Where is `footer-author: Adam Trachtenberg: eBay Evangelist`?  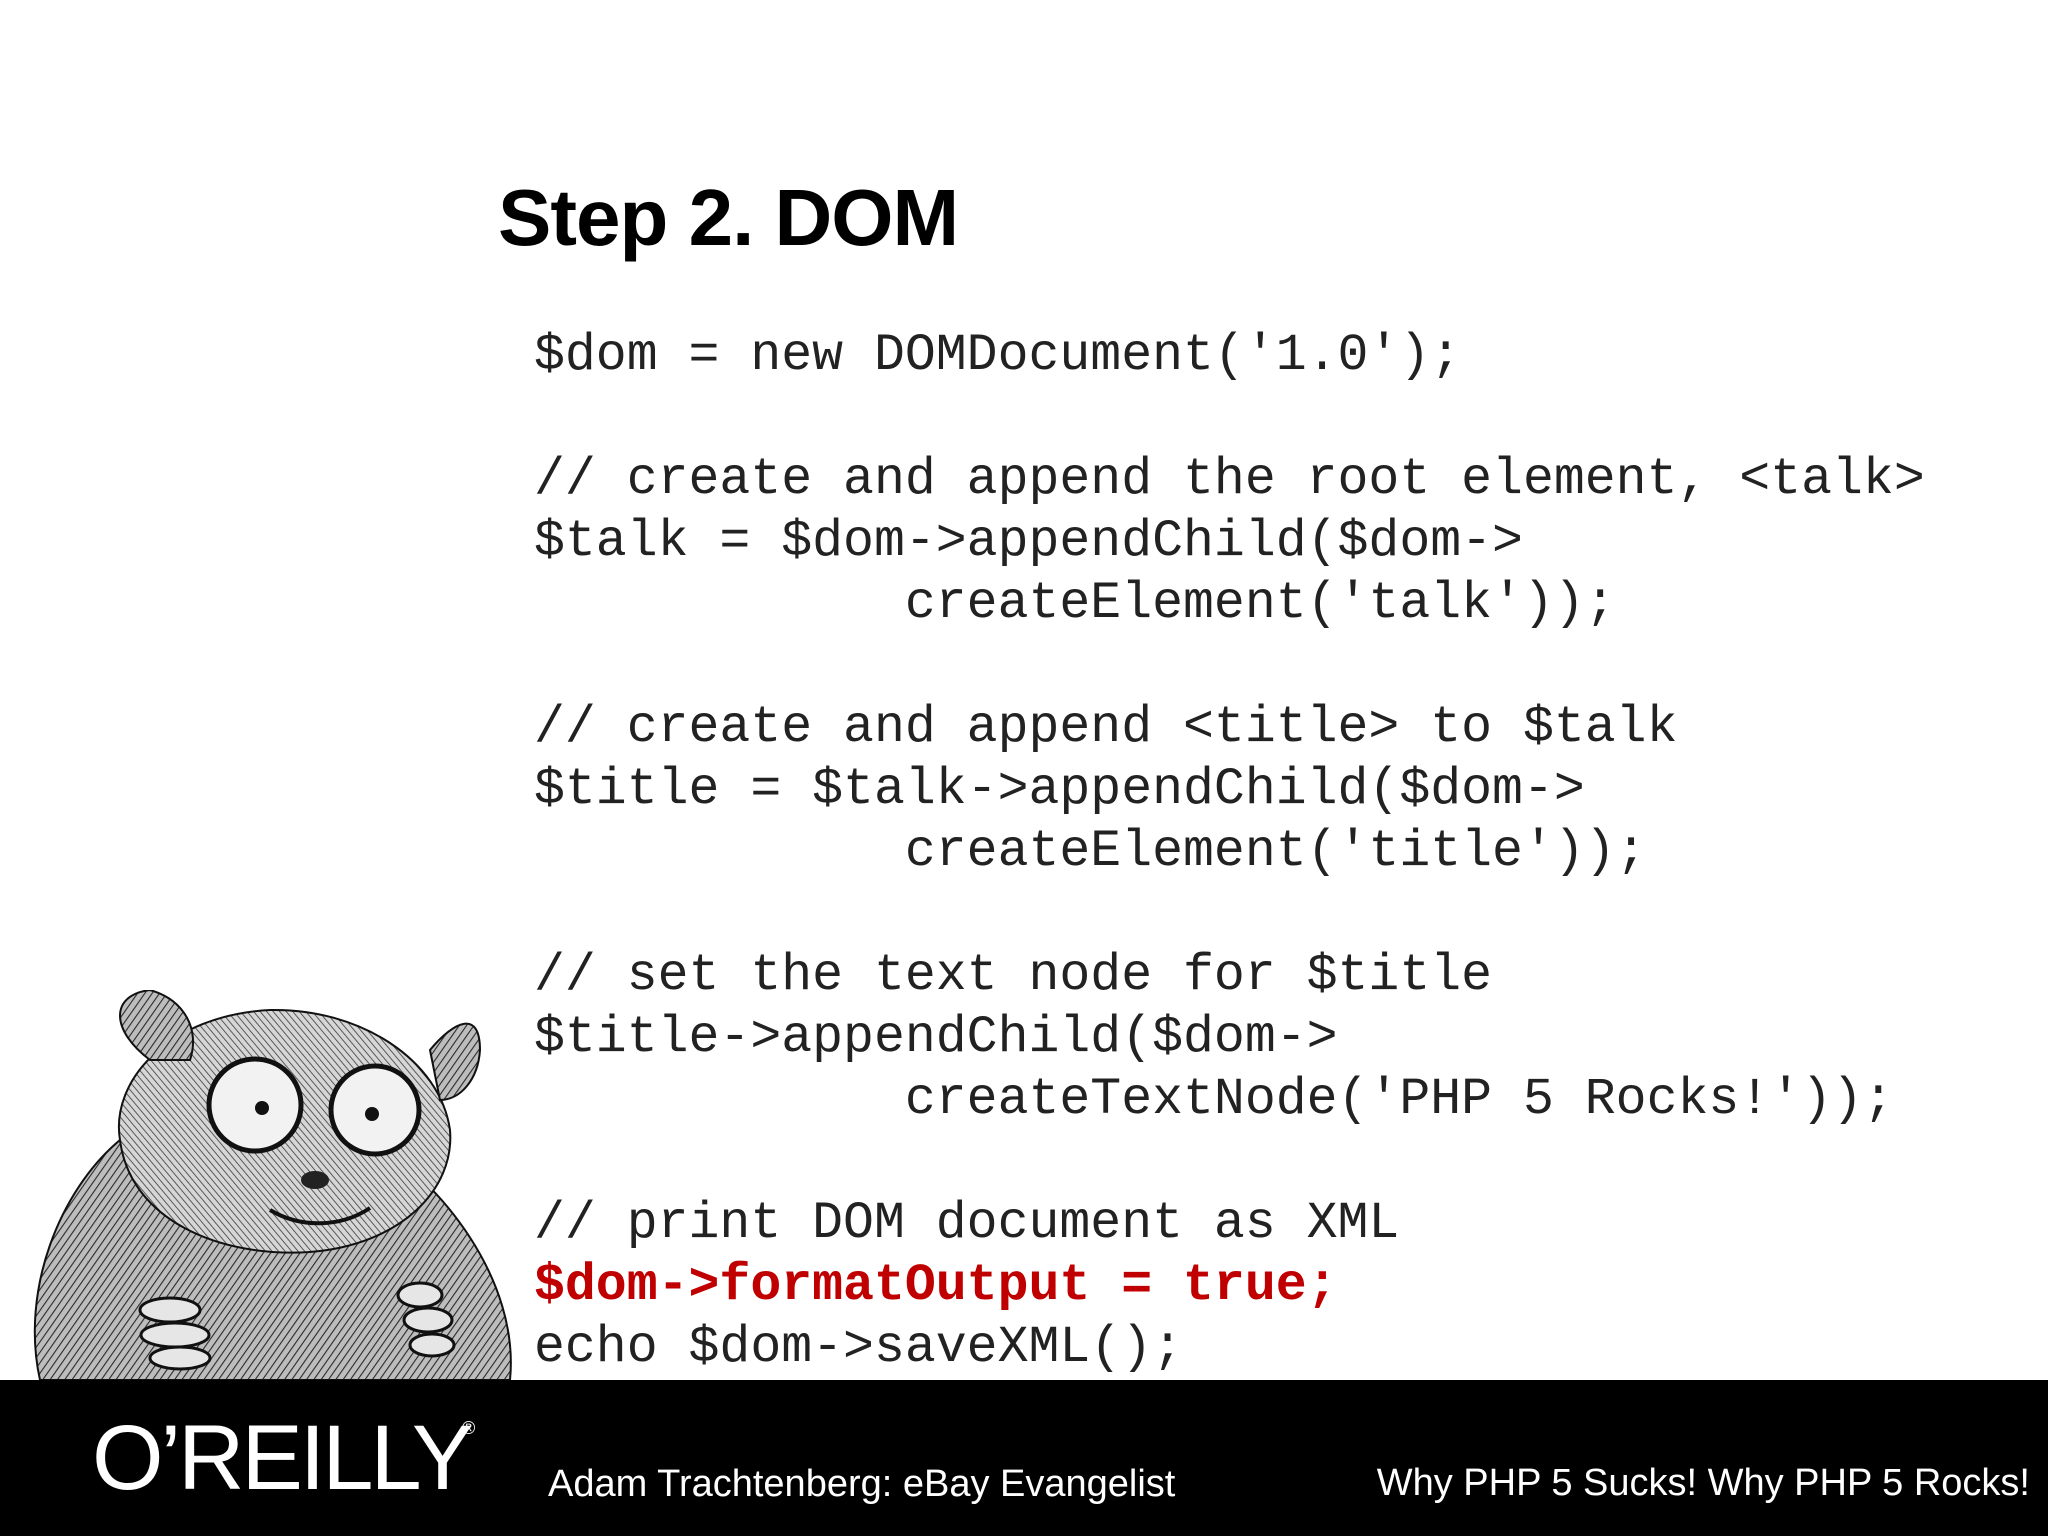 footer-author: Adam Trachtenberg: eBay Evangelist is located at coordinates (862, 1484).